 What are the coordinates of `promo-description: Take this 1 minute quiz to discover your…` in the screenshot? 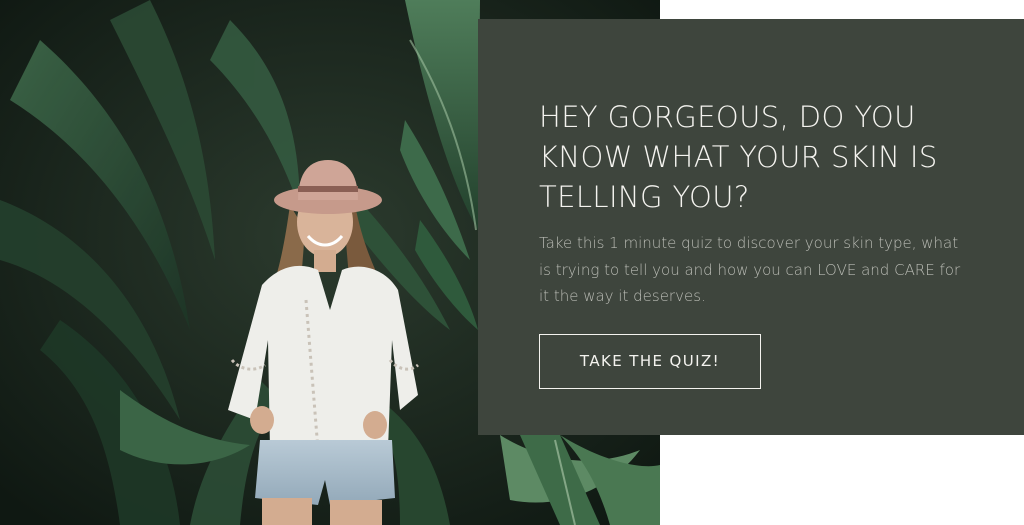 It's located at (750, 269).